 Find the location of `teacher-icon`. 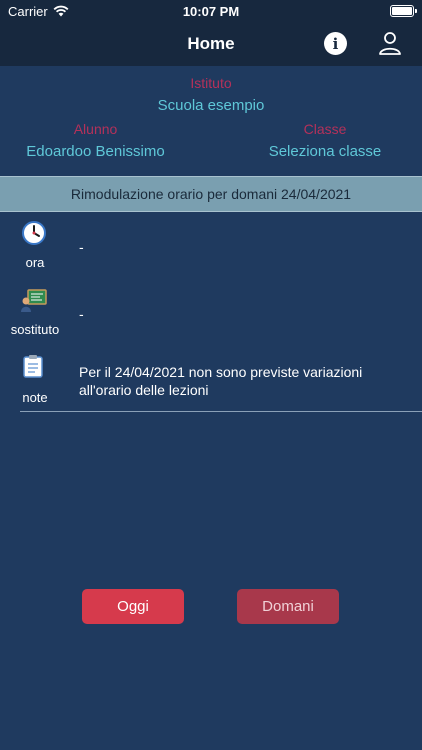

teacher-icon is located at coordinates (34, 300).